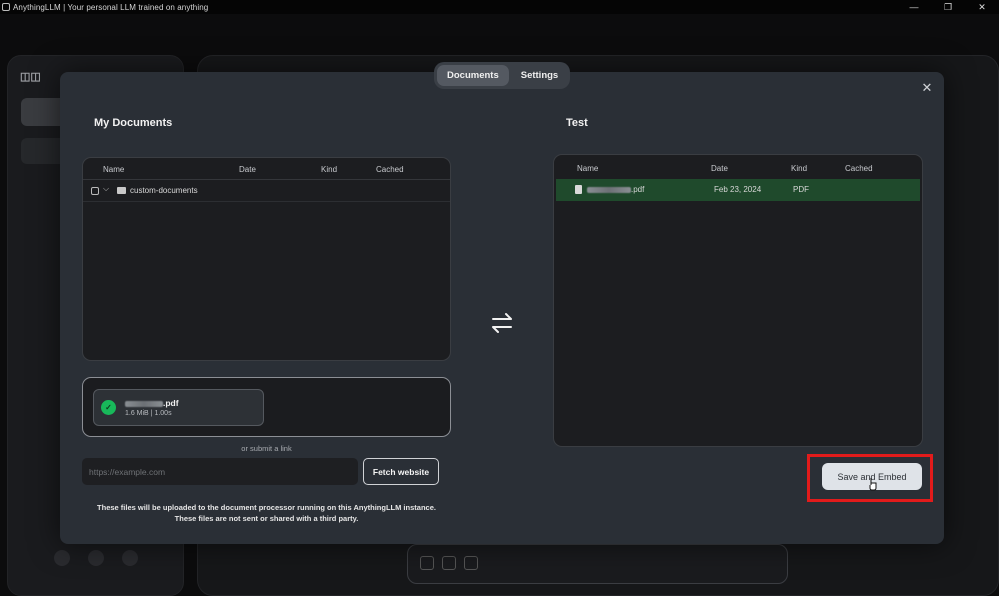 The width and height of the screenshot is (999, 596). What do you see at coordinates (95, 191) in the screenshot?
I see `folder-checkbox` at bounding box center [95, 191].